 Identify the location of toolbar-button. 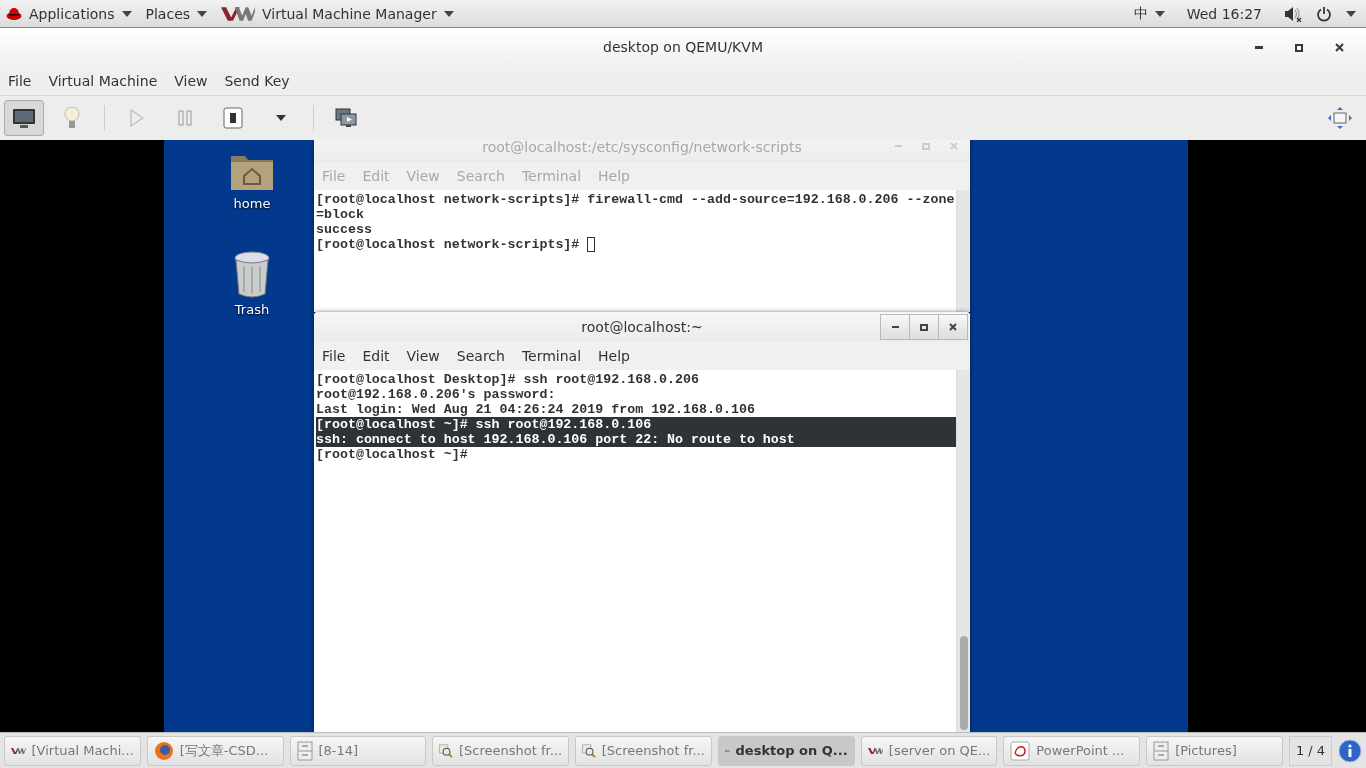
(24, 118).